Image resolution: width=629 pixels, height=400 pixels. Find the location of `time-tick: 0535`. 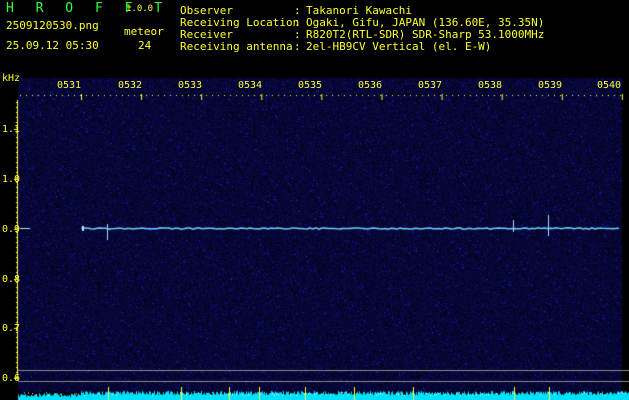

time-tick: 0535 is located at coordinates (310, 85).